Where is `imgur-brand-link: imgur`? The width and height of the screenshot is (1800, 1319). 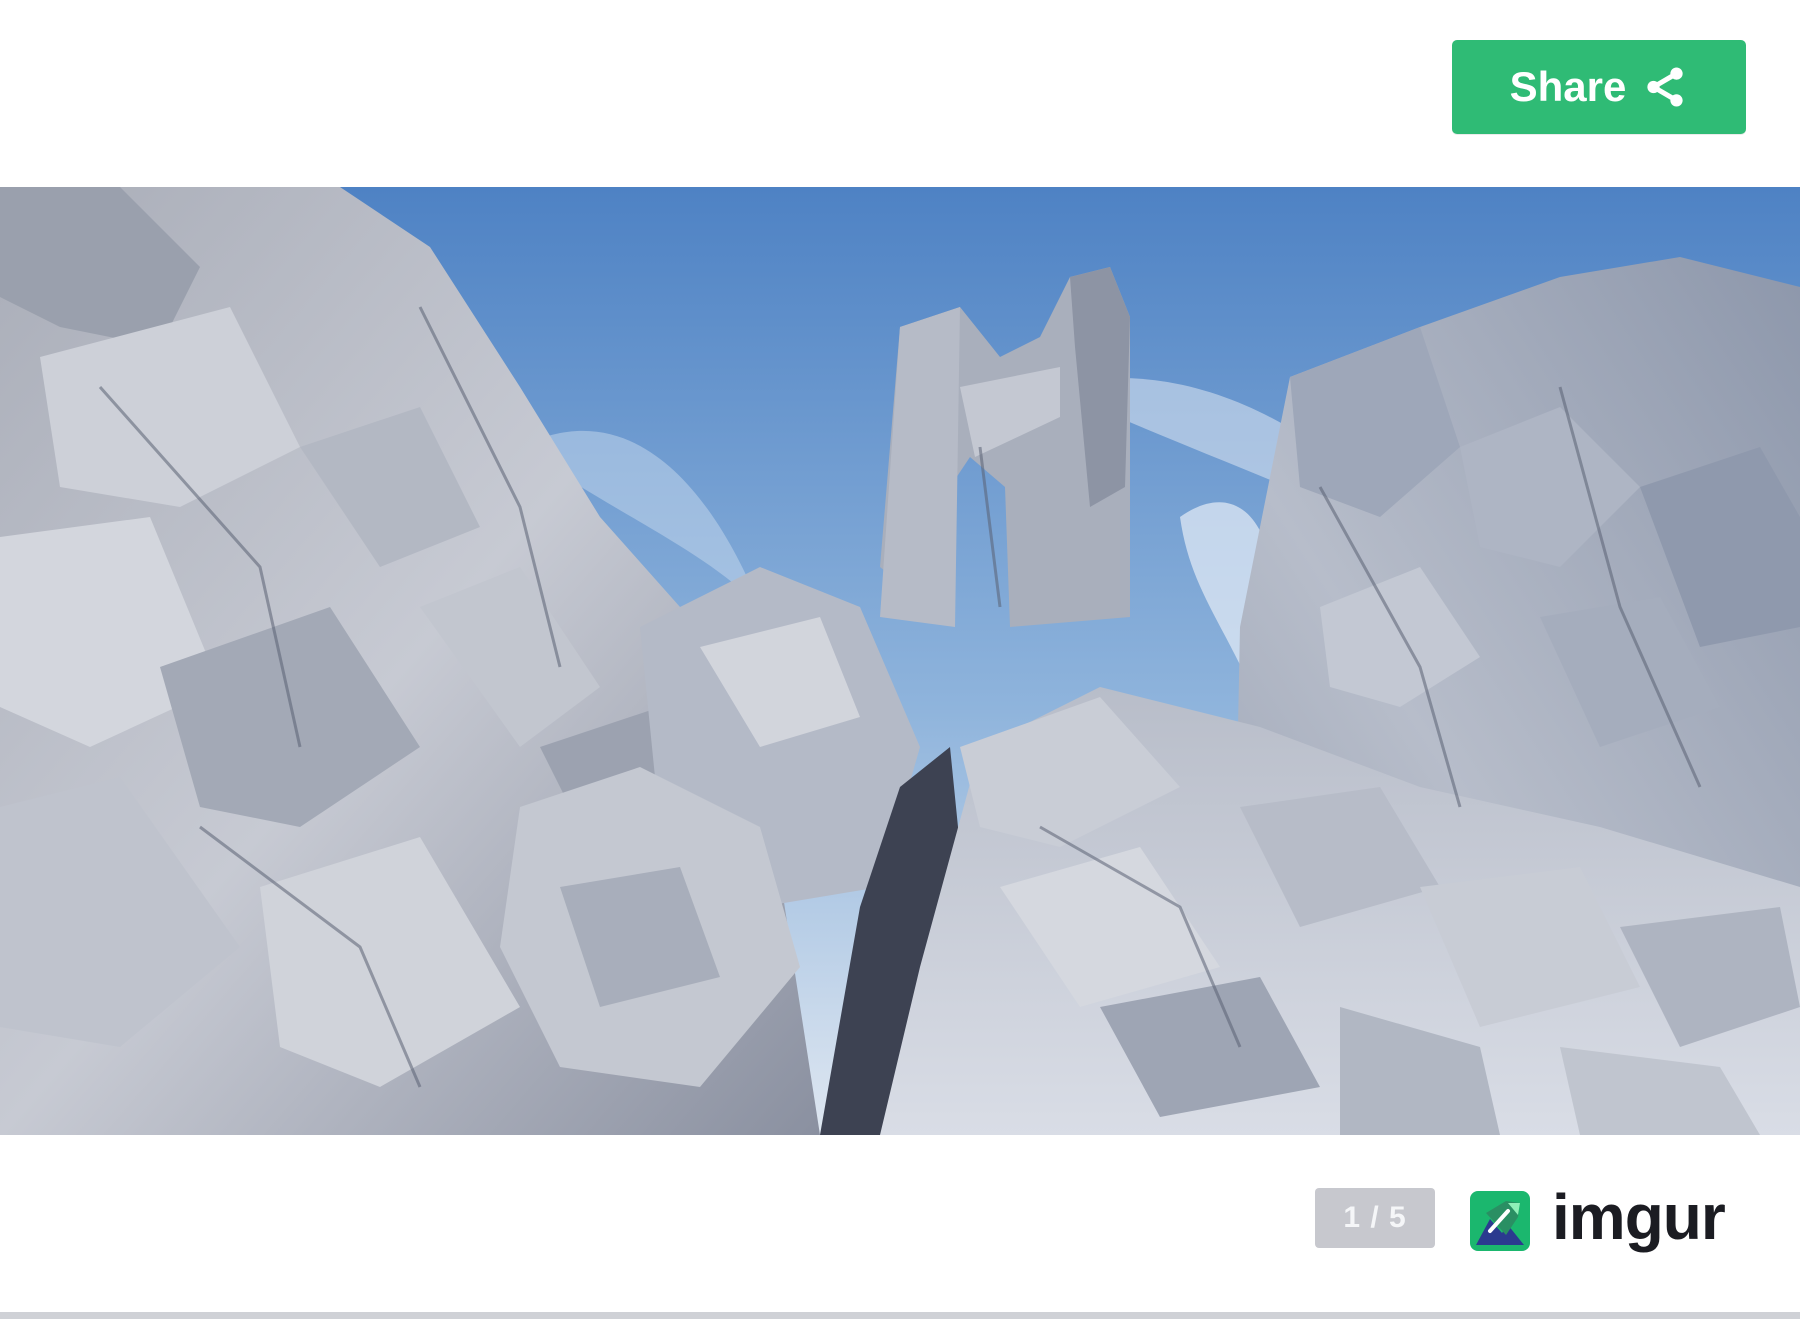
imgur-brand-link: imgur is located at coordinates (1597, 1218).